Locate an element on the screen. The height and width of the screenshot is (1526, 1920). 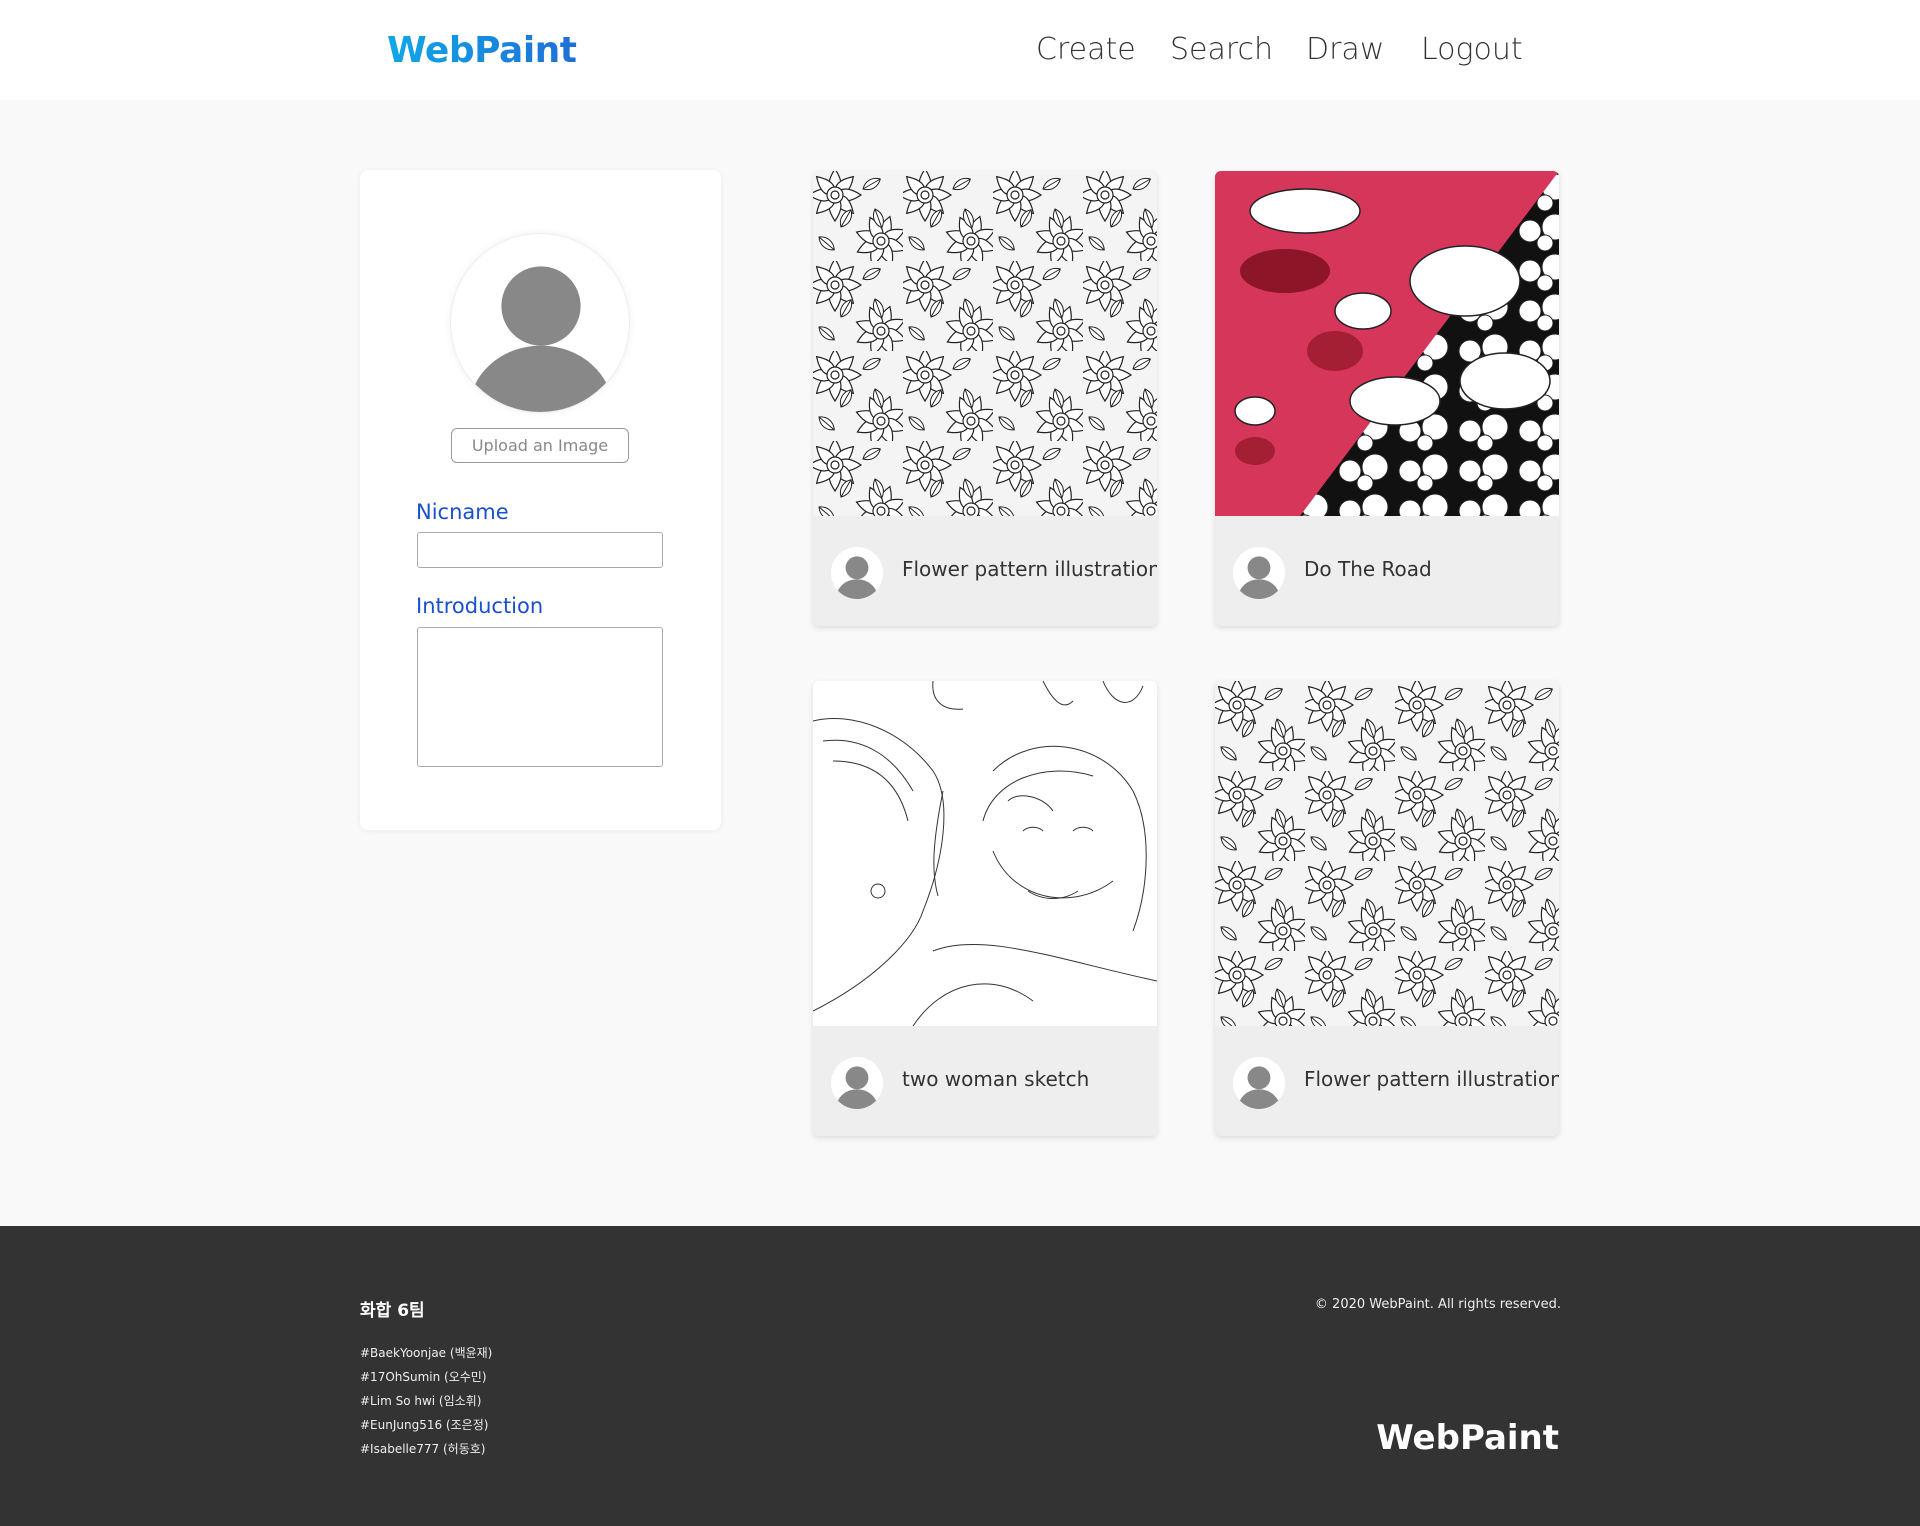
member-item: #Lim So hwi (임소휘) is located at coordinates (421, 1401).